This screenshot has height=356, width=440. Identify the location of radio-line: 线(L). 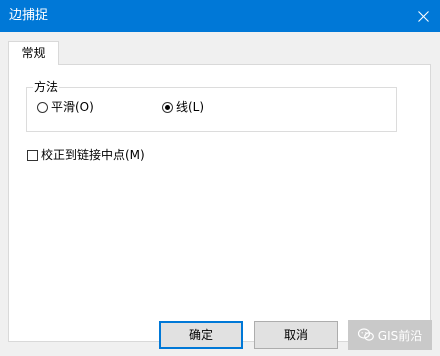
(183, 107).